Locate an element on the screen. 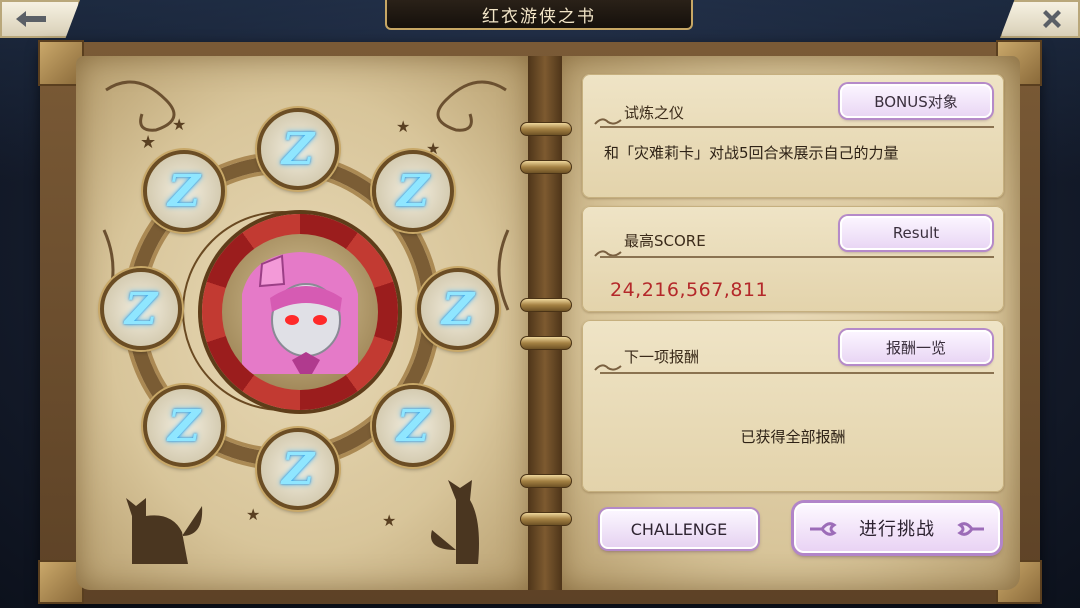 The width and height of the screenshot is (1080, 608). trial-description: 和「灾难莉卡」对战5回合来展示自己的力量 is located at coordinates (751, 153).